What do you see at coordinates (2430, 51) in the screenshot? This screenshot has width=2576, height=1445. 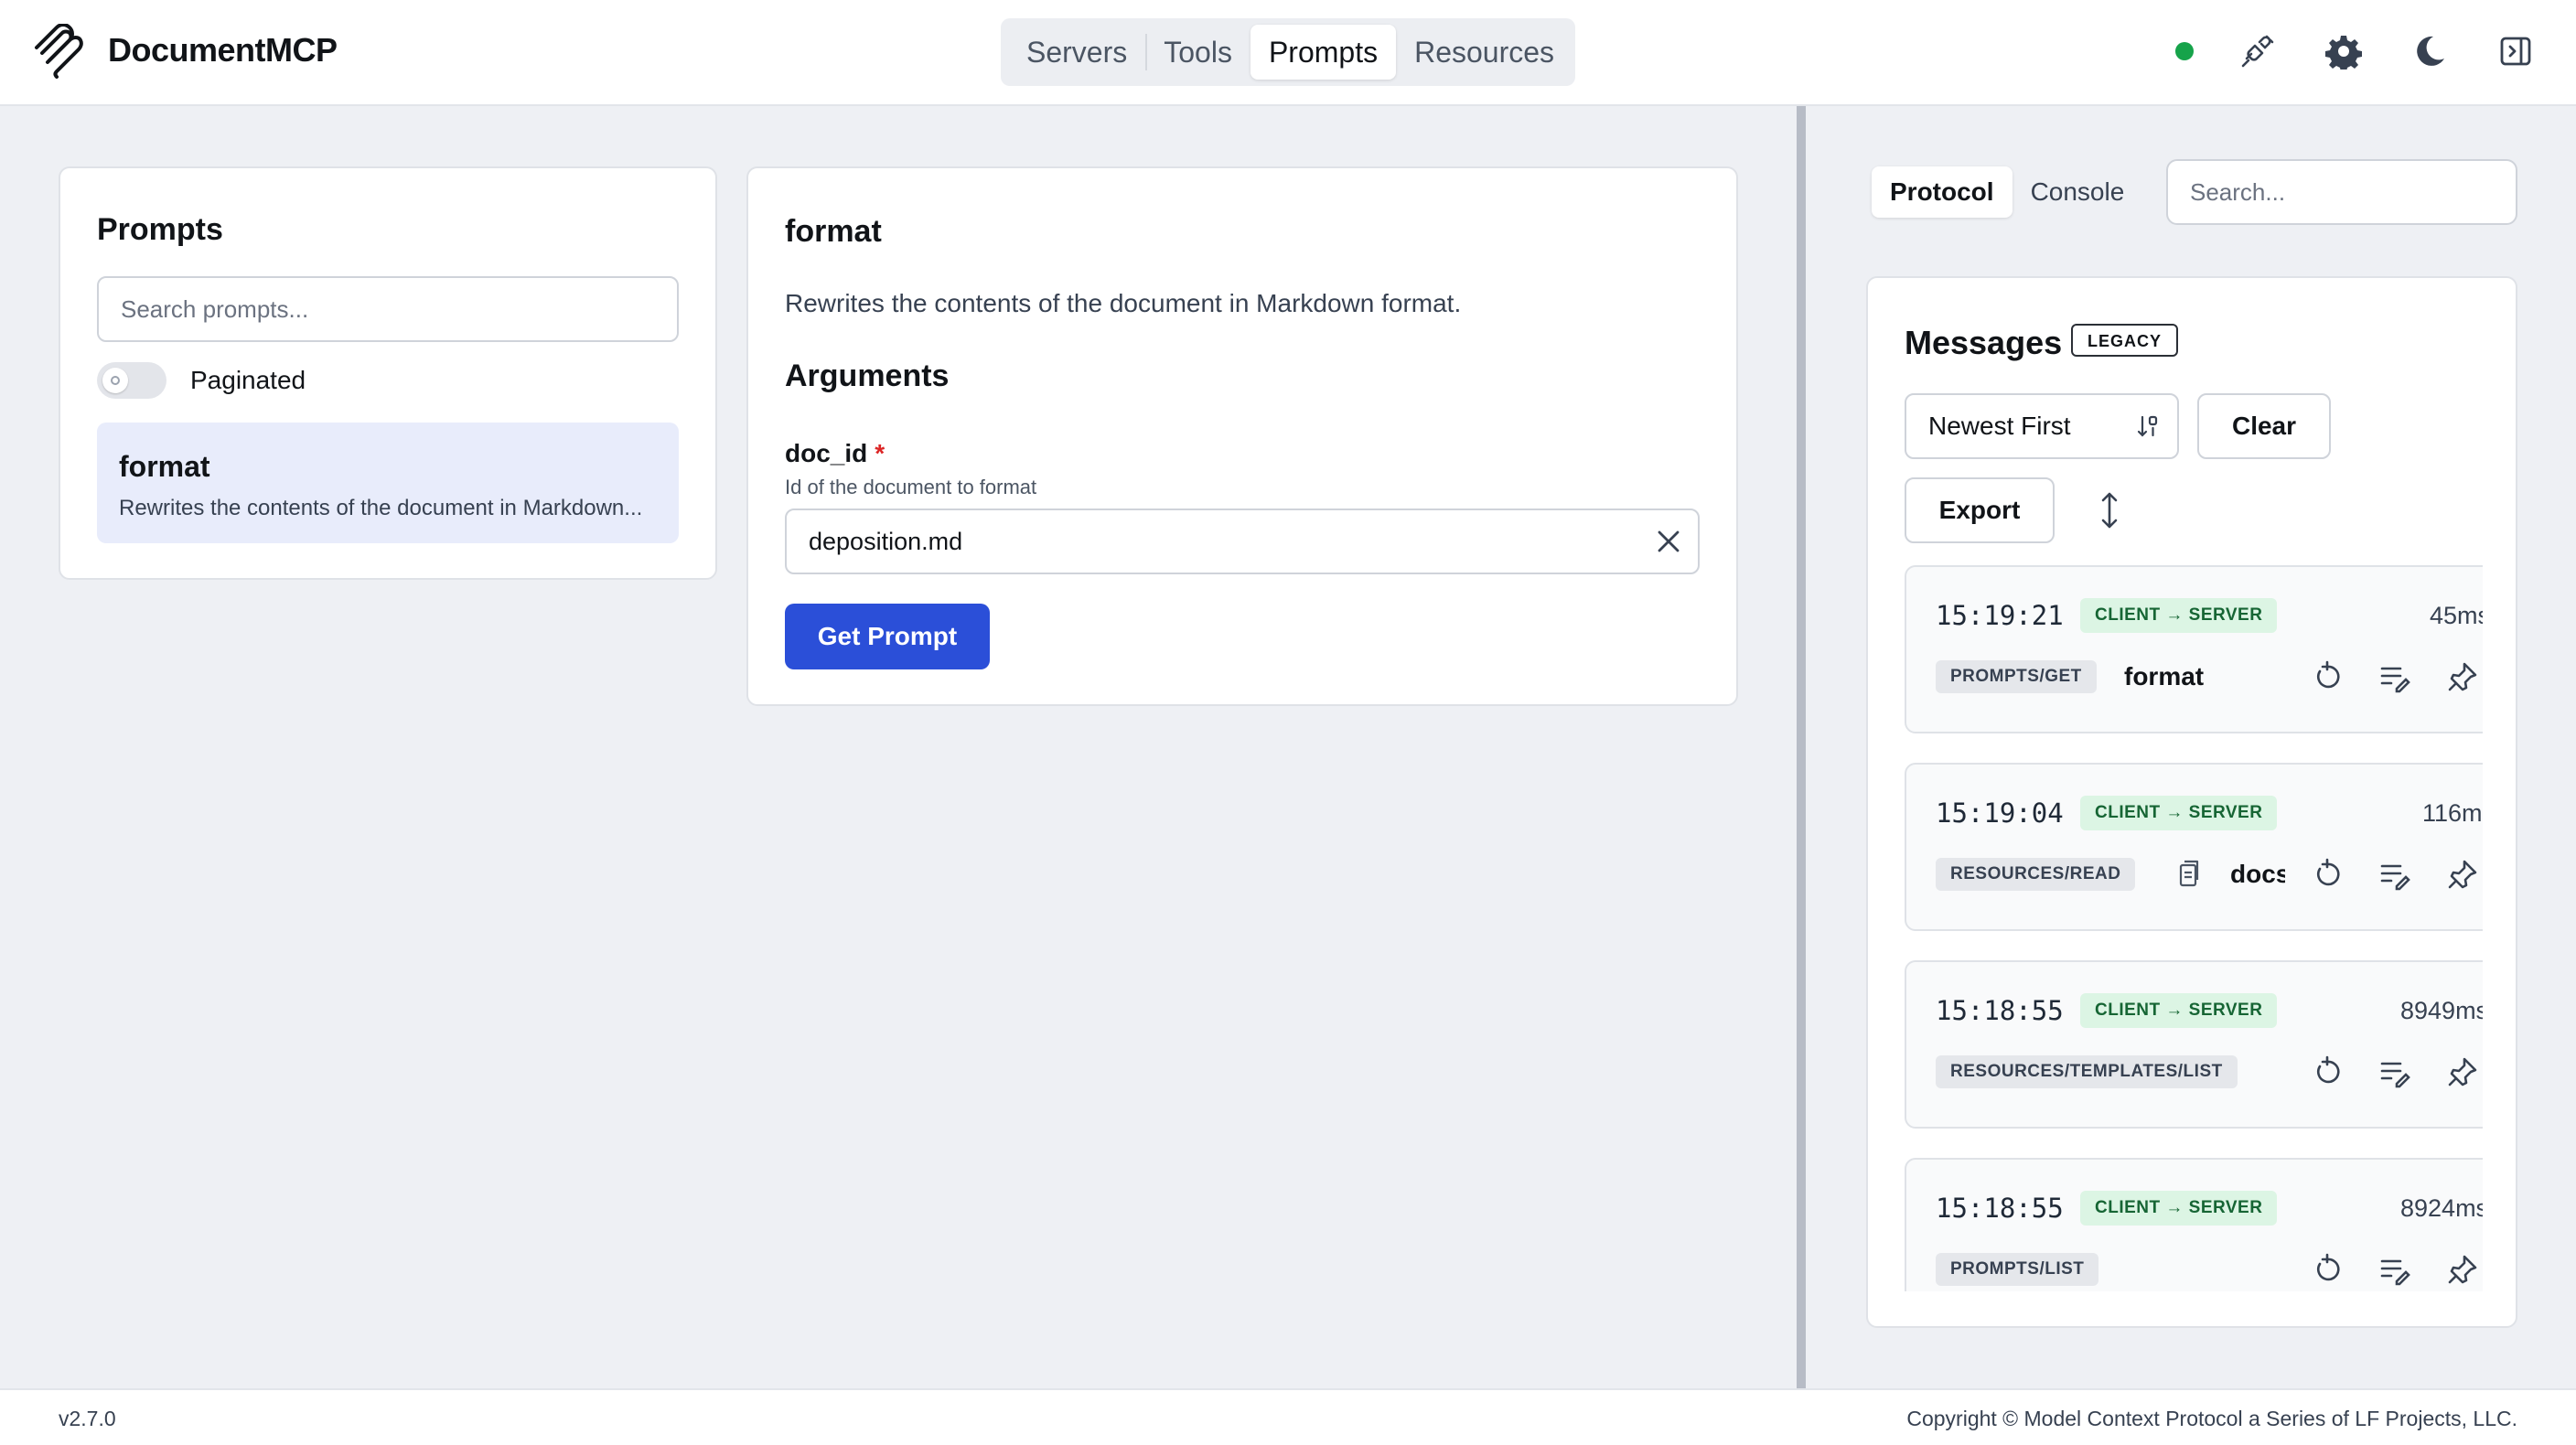 I see `moon-icon` at bounding box center [2430, 51].